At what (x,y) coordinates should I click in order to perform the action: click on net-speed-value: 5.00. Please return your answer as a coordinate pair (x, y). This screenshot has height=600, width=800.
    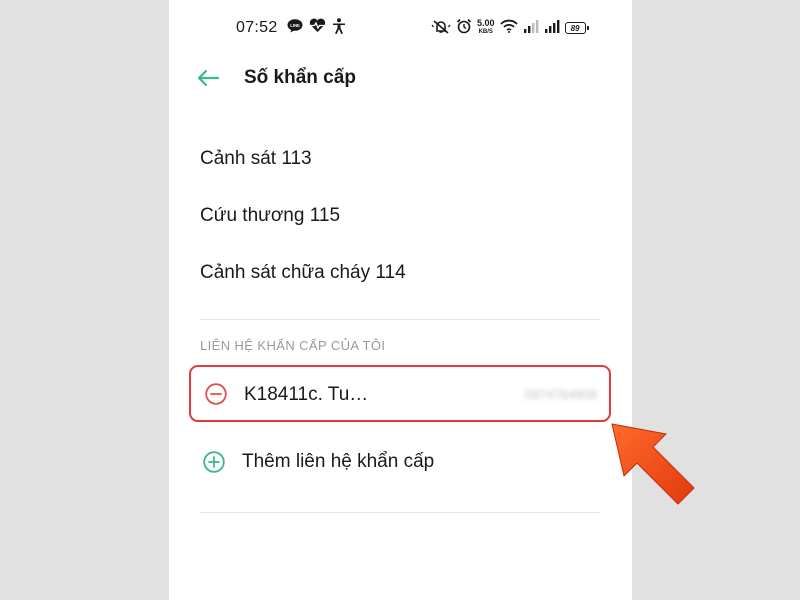
    Looking at the image, I should click on (486, 23).